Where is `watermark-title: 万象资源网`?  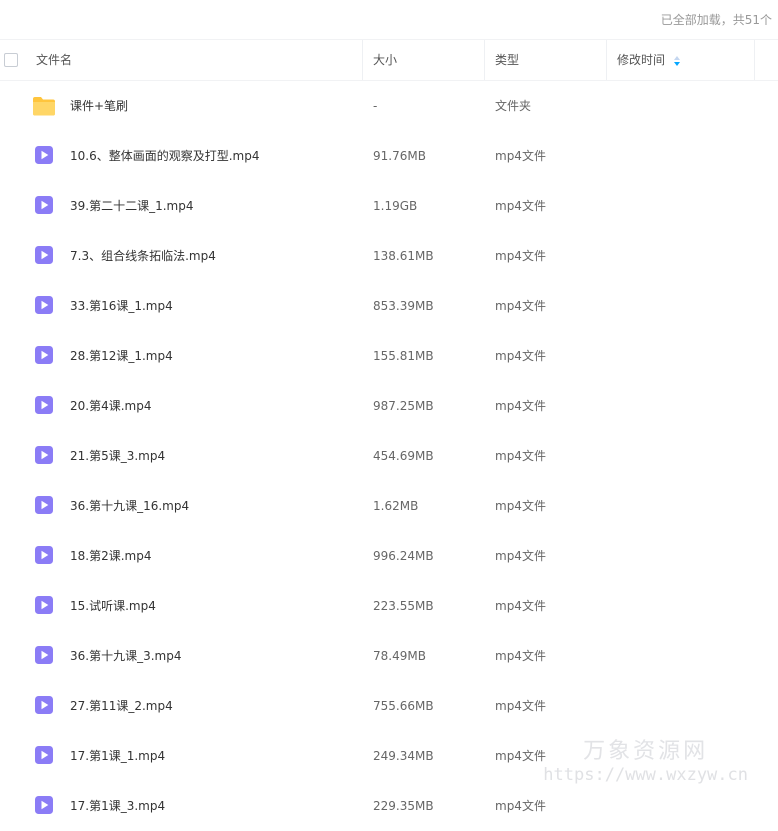
watermark-title: 万象资源网 is located at coordinates (646, 751).